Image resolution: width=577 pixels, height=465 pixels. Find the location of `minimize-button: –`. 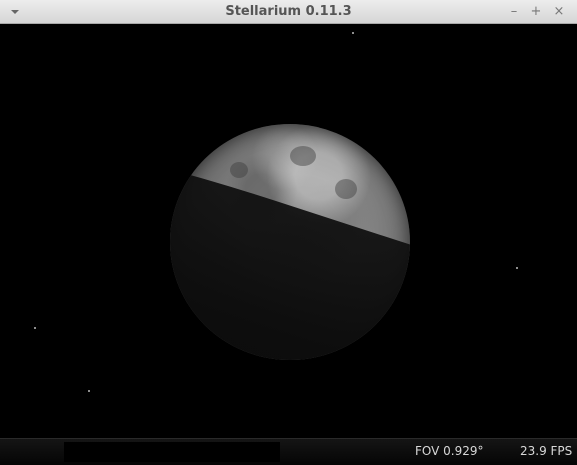

minimize-button: – is located at coordinates (514, 12).